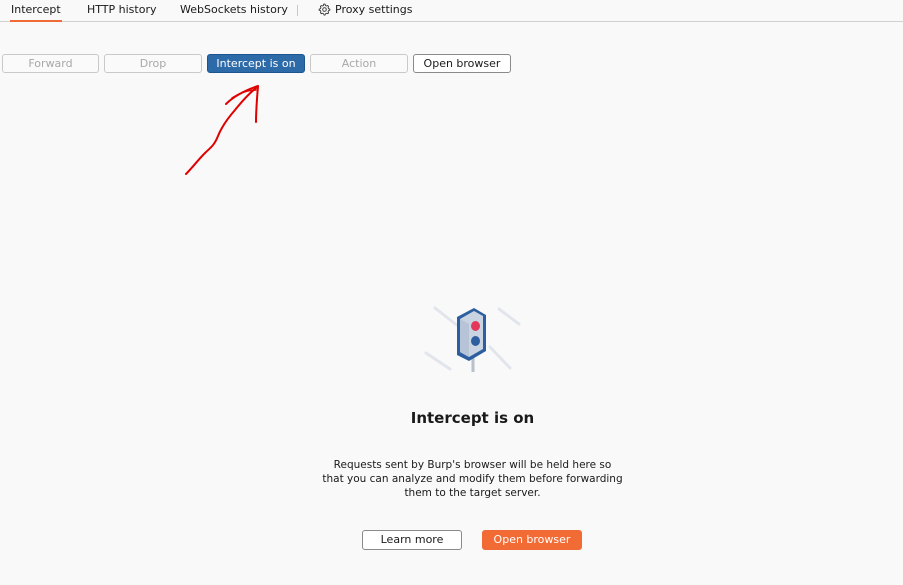 This screenshot has width=903, height=585. I want to click on traffic-light-icon, so click(472, 339).